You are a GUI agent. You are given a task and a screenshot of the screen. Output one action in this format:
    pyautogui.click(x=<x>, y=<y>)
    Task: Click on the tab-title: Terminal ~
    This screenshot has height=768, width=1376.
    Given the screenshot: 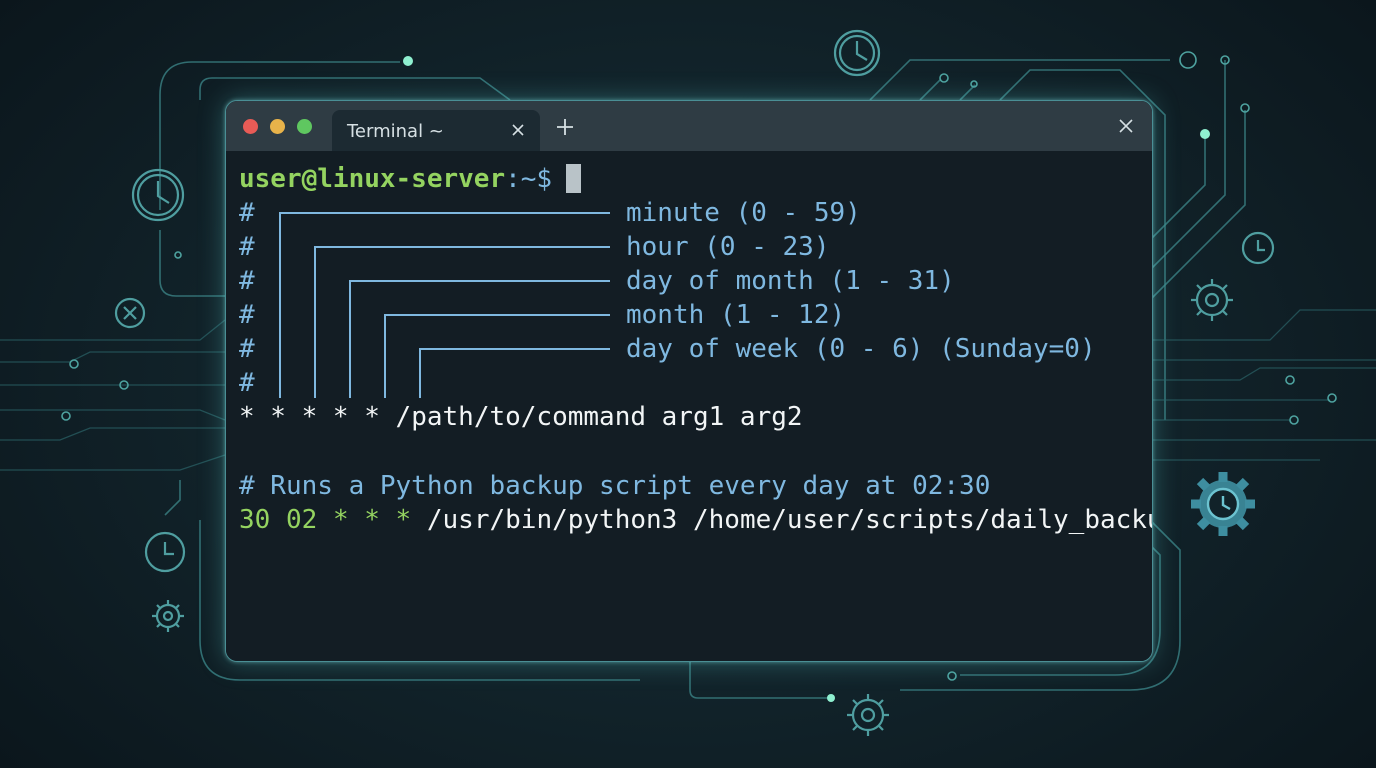 What is the action you would take?
    pyautogui.click(x=395, y=131)
    